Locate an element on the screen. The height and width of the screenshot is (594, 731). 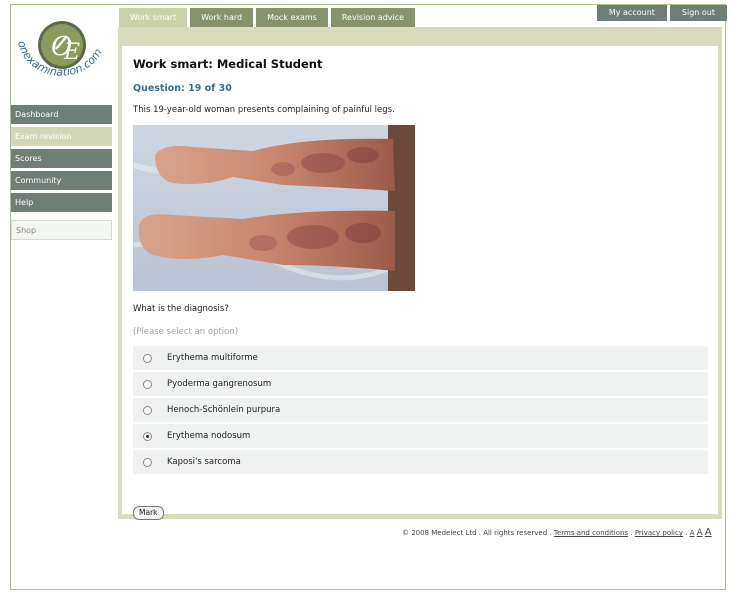
tab-revision-advice: Revision advice is located at coordinates (373, 17).